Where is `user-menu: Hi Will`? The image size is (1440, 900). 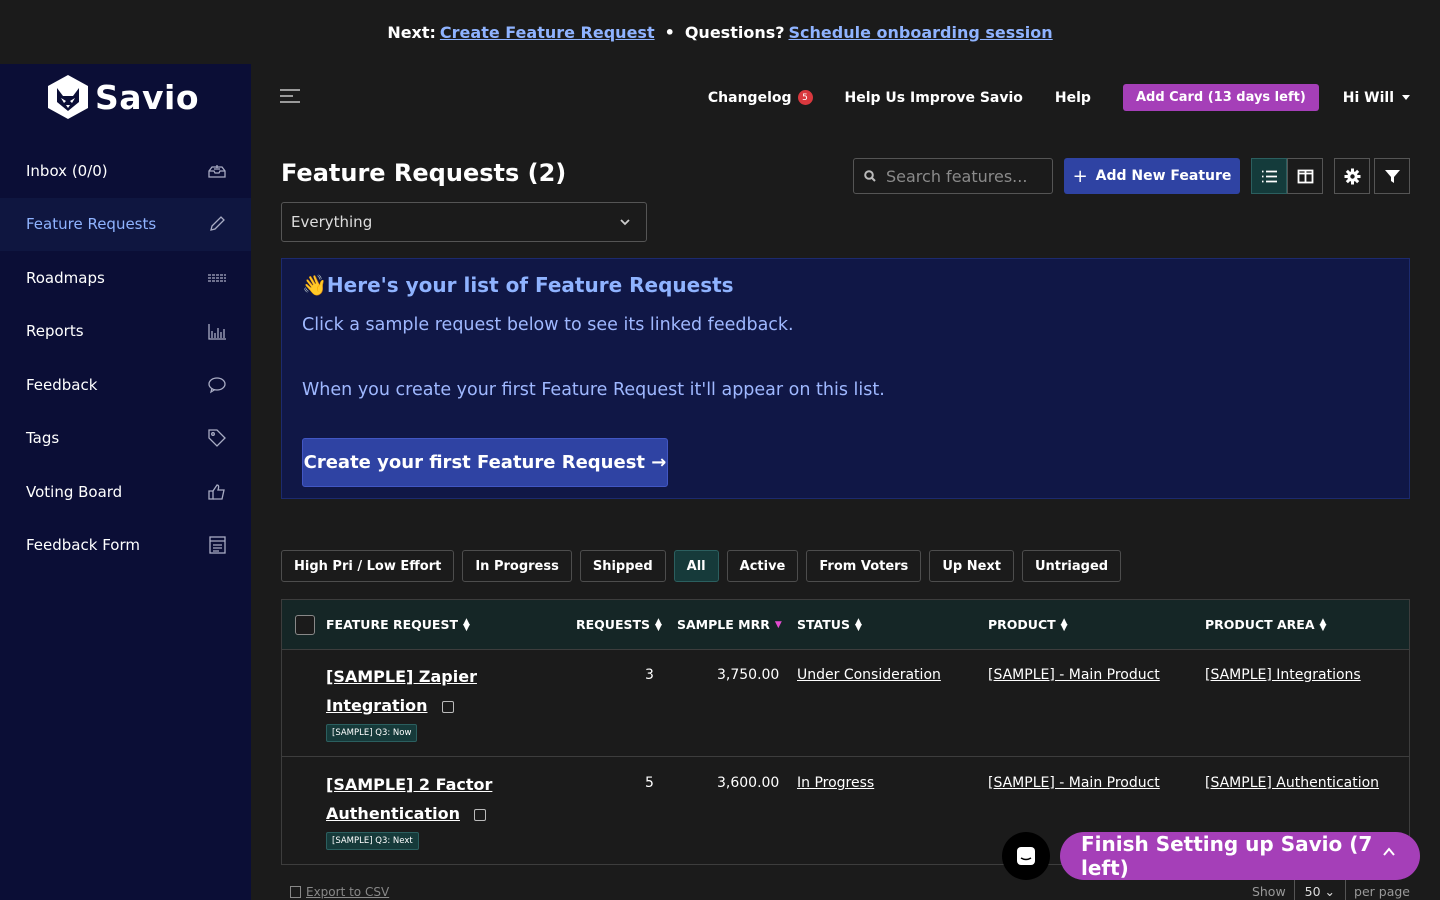 user-menu: Hi Will is located at coordinates (1376, 98).